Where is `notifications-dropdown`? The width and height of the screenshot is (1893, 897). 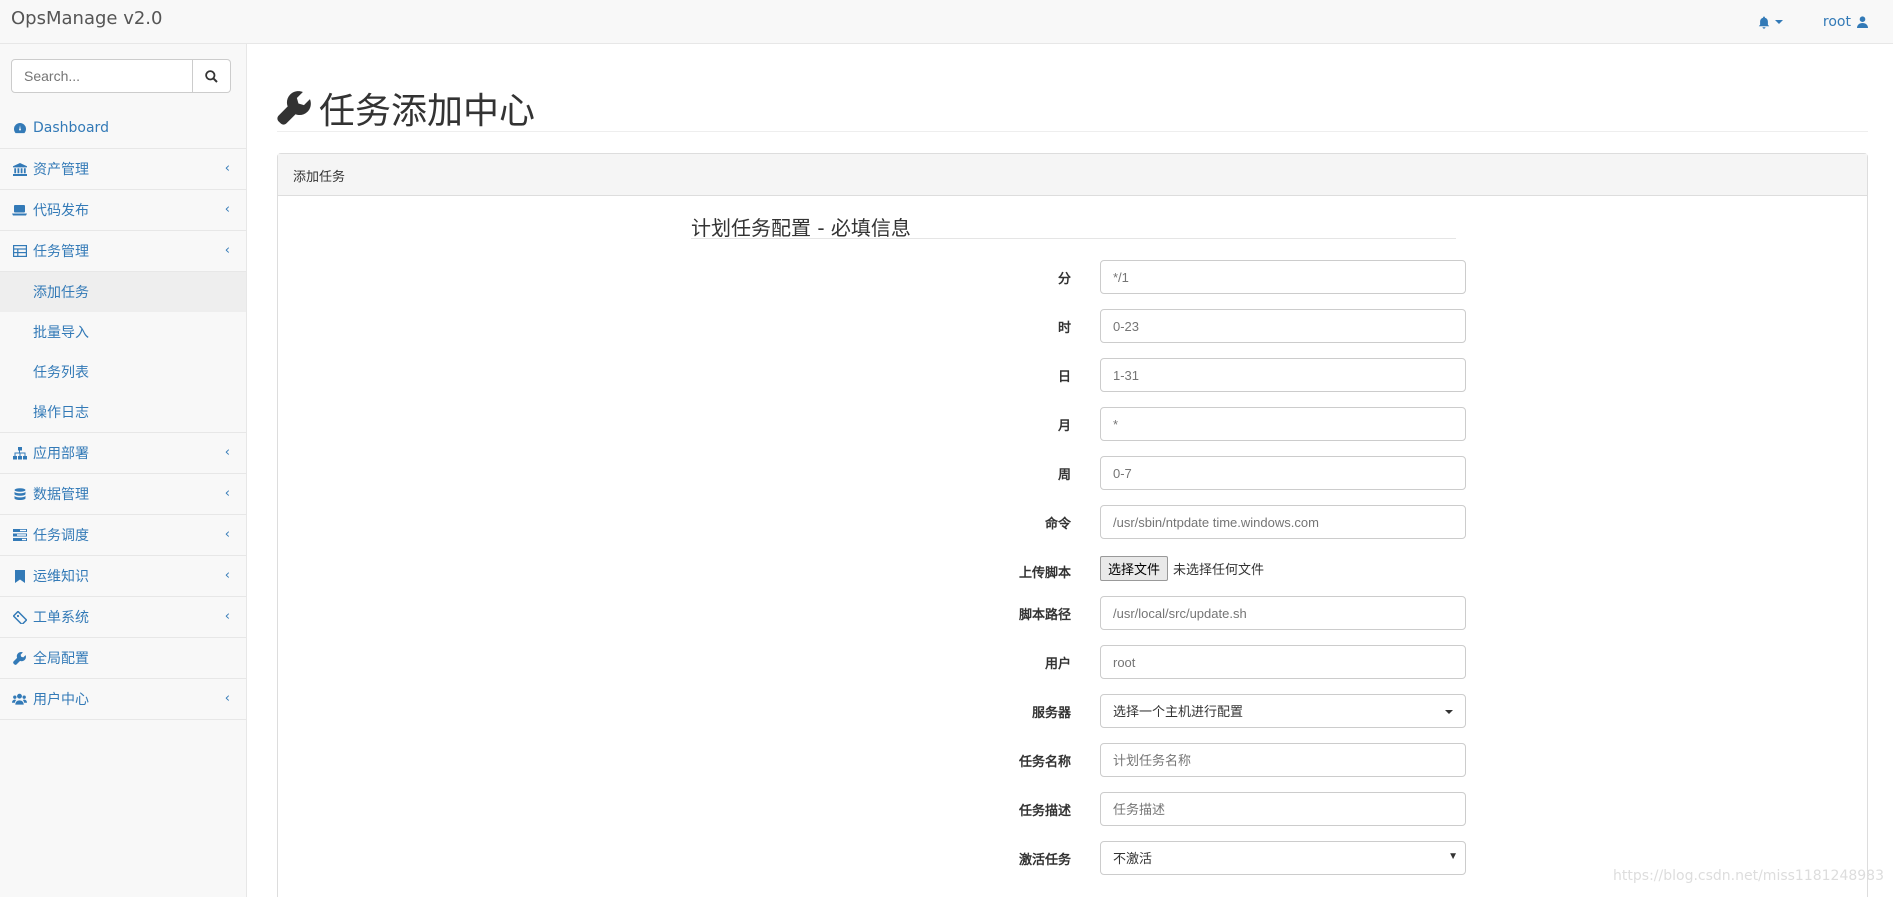
notifications-dropdown is located at coordinates (1770, 22).